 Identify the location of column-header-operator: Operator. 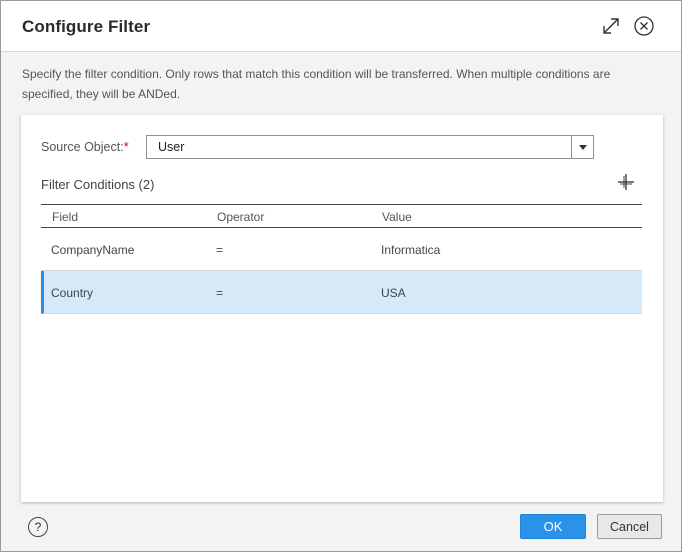
(241, 217).